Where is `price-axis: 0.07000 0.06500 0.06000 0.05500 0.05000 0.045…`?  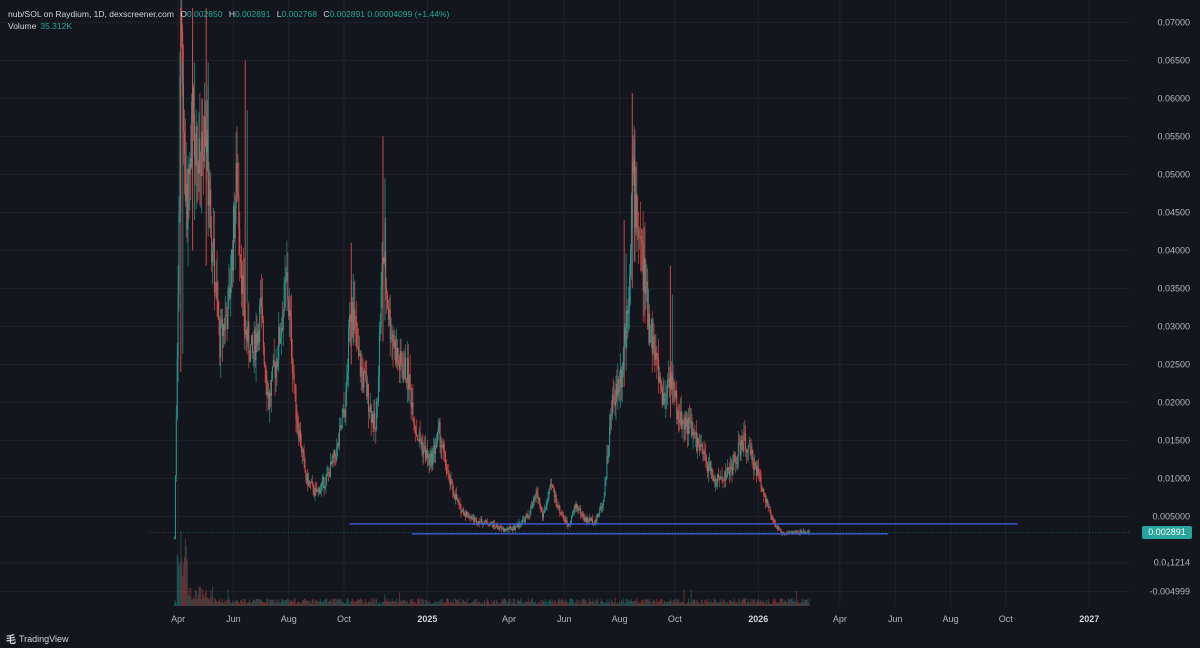
price-axis: 0.07000 0.06500 0.06000 0.05500 0.05000 0.045… is located at coordinates (1169, 306).